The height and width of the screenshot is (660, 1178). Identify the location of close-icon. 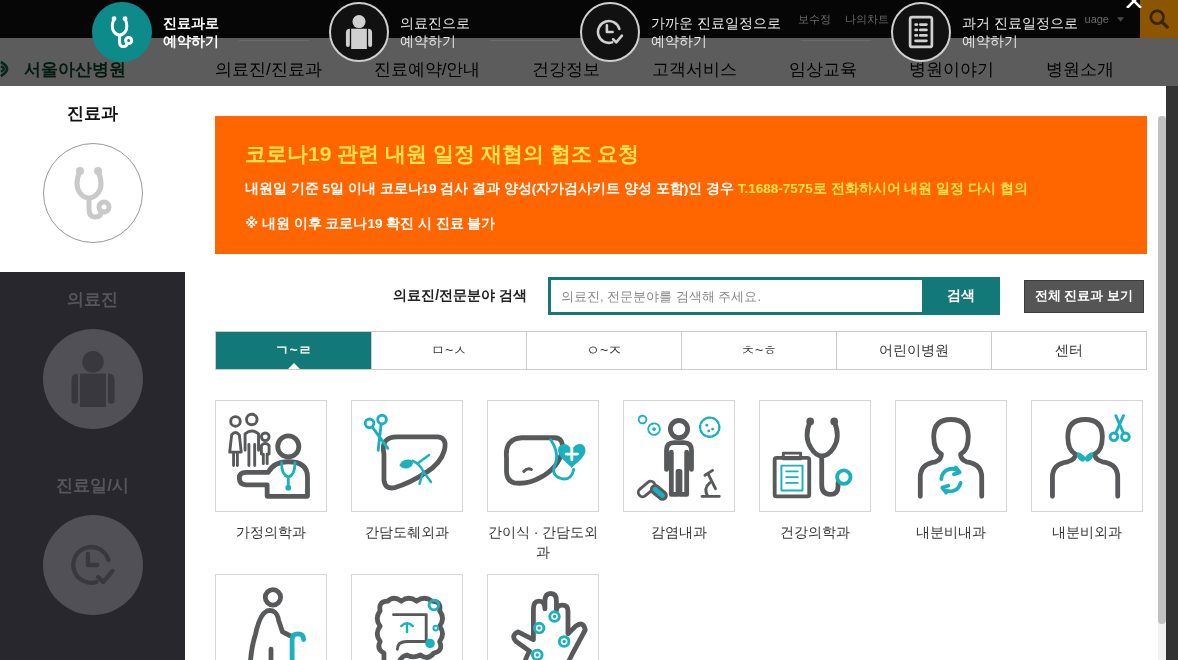
(1134, 4).